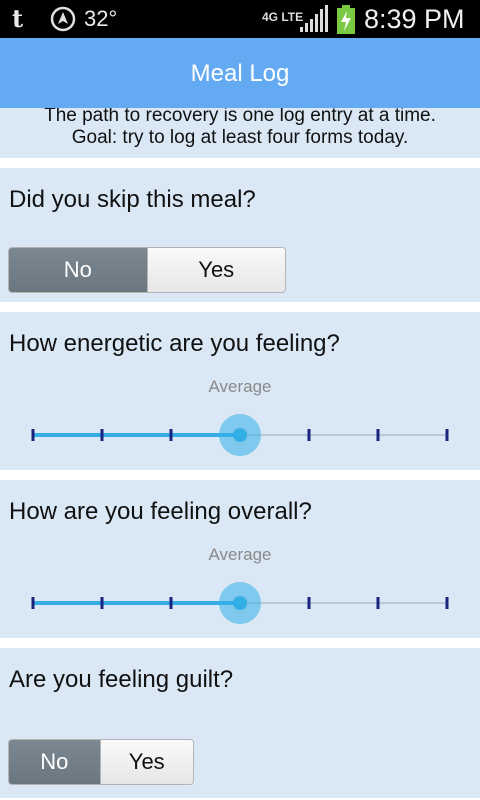 Image resolution: width=480 pixels, height=800 pixels. I want to click on guilt-toggle: No Yes, so click(101, 762).